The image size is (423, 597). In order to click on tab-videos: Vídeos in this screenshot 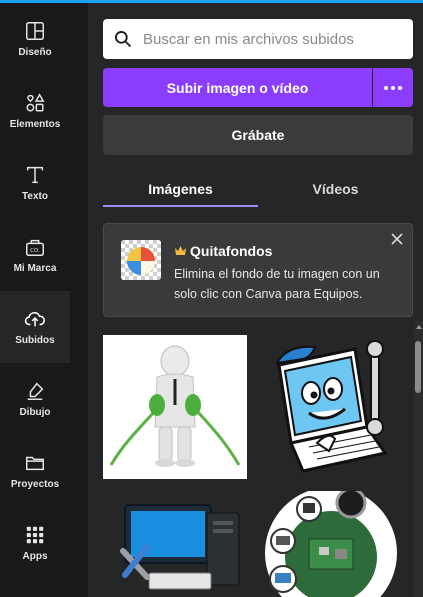, I will do `click(335, 189)`.